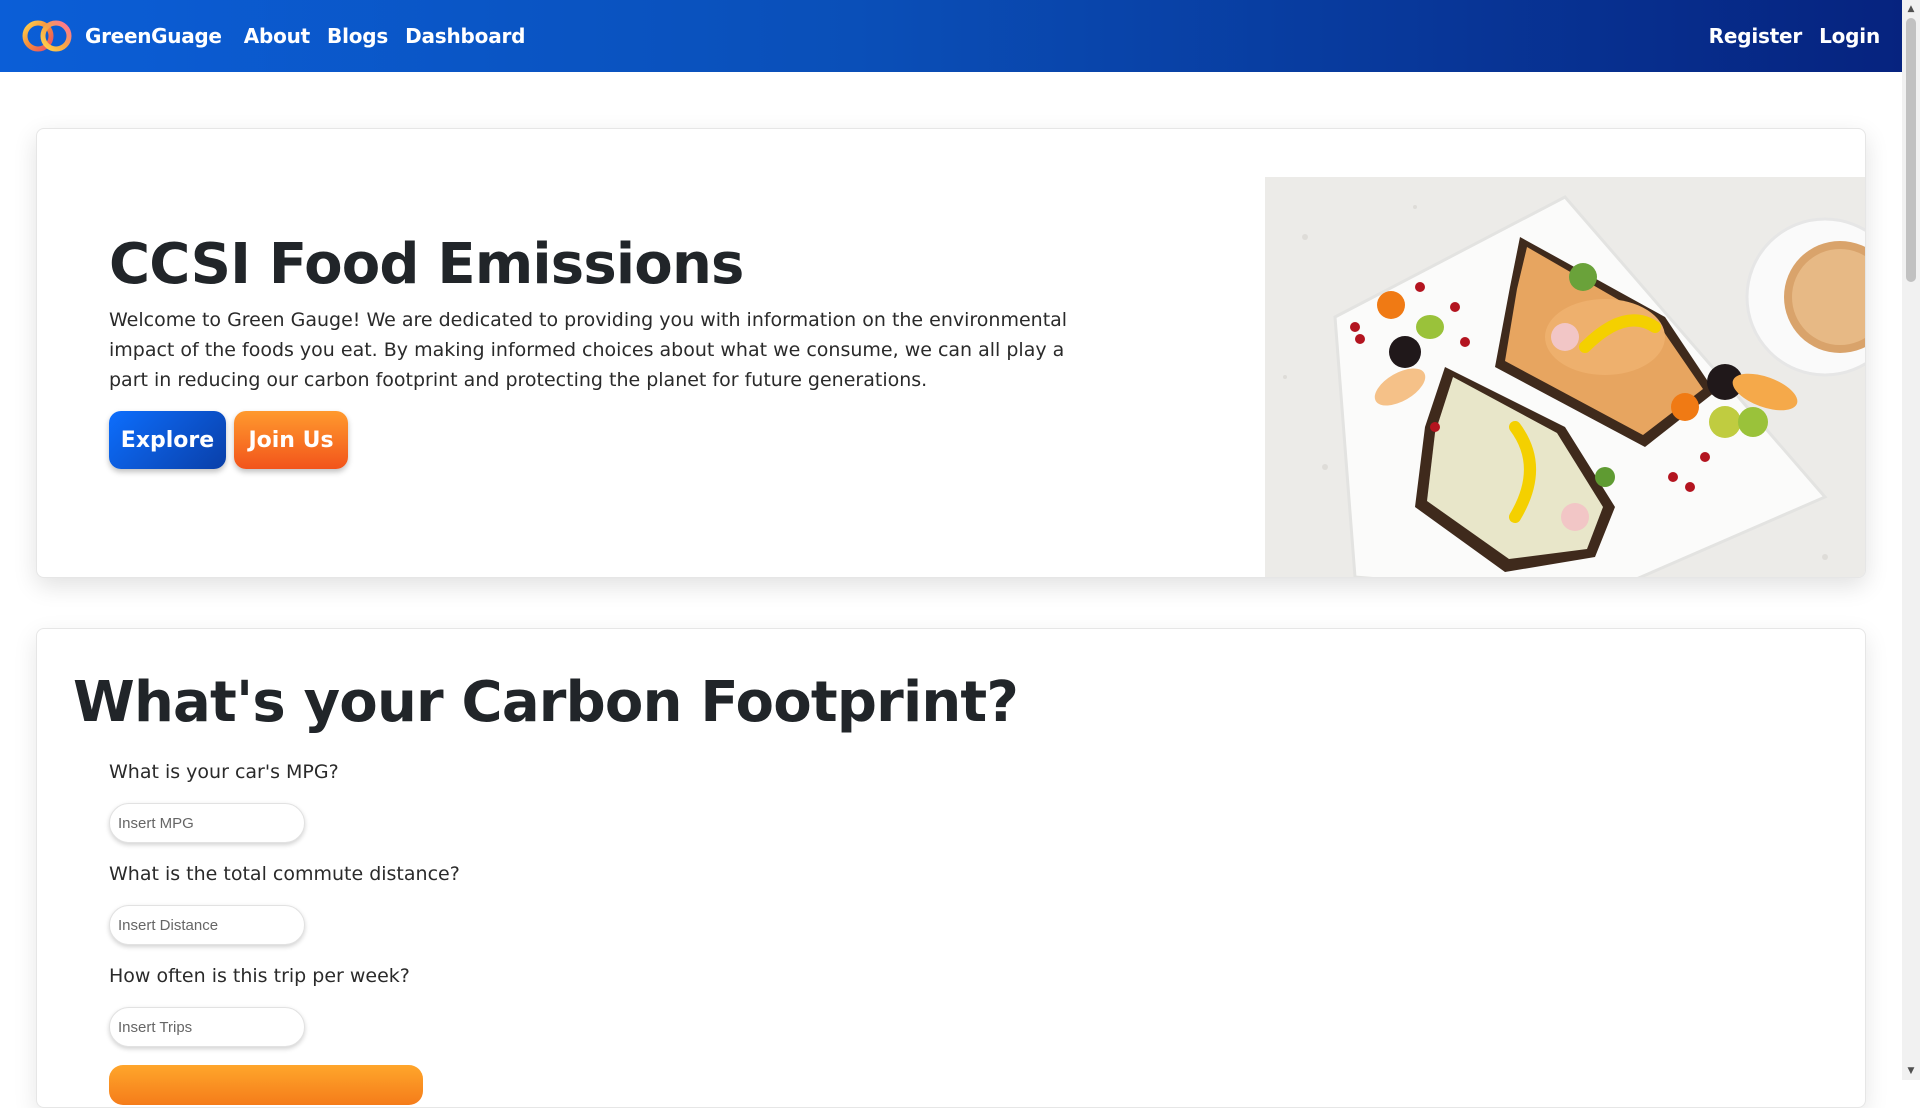 Image resolution: width=1920 pixels, height=1108 pixels. What do you see at coordinates (259, 976) in the screenshot?
I see `trips-per-week-label: How often is this trip per week?` at bounding box center [259, 976].